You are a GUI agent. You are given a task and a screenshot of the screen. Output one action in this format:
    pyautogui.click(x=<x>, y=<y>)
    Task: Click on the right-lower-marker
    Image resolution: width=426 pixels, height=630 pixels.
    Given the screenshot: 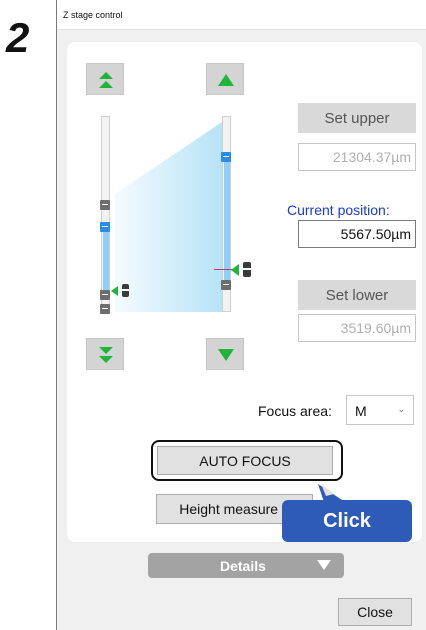 What is the action you would take?
    pyautogui.click(x=226, y=285)
    